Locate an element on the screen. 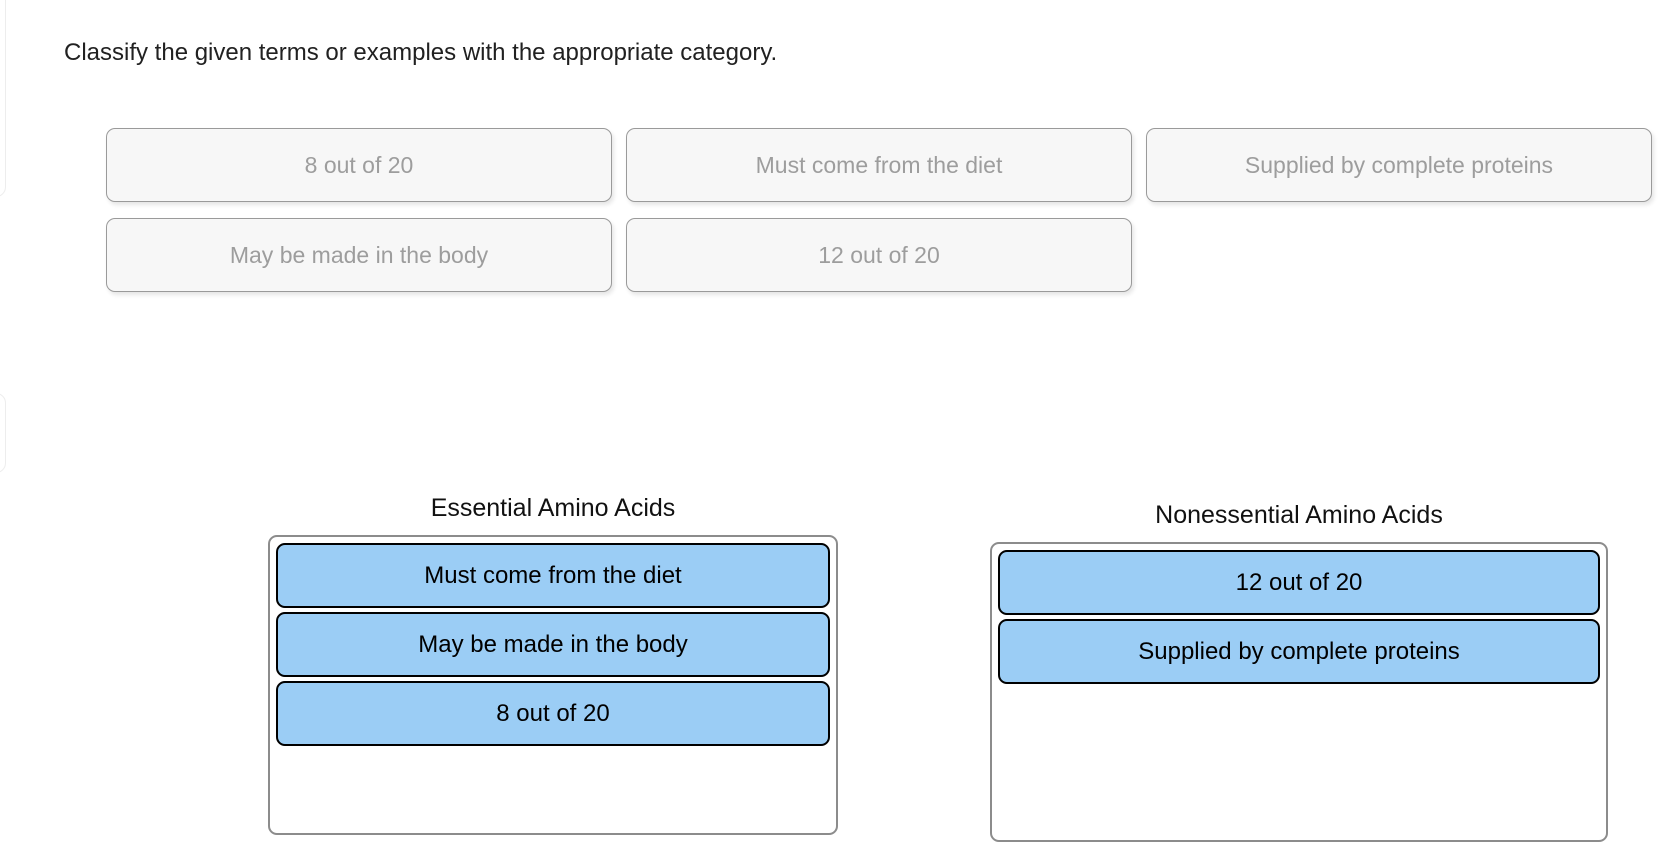  clipped-panel-bottom is located at coordinates (3, 433).